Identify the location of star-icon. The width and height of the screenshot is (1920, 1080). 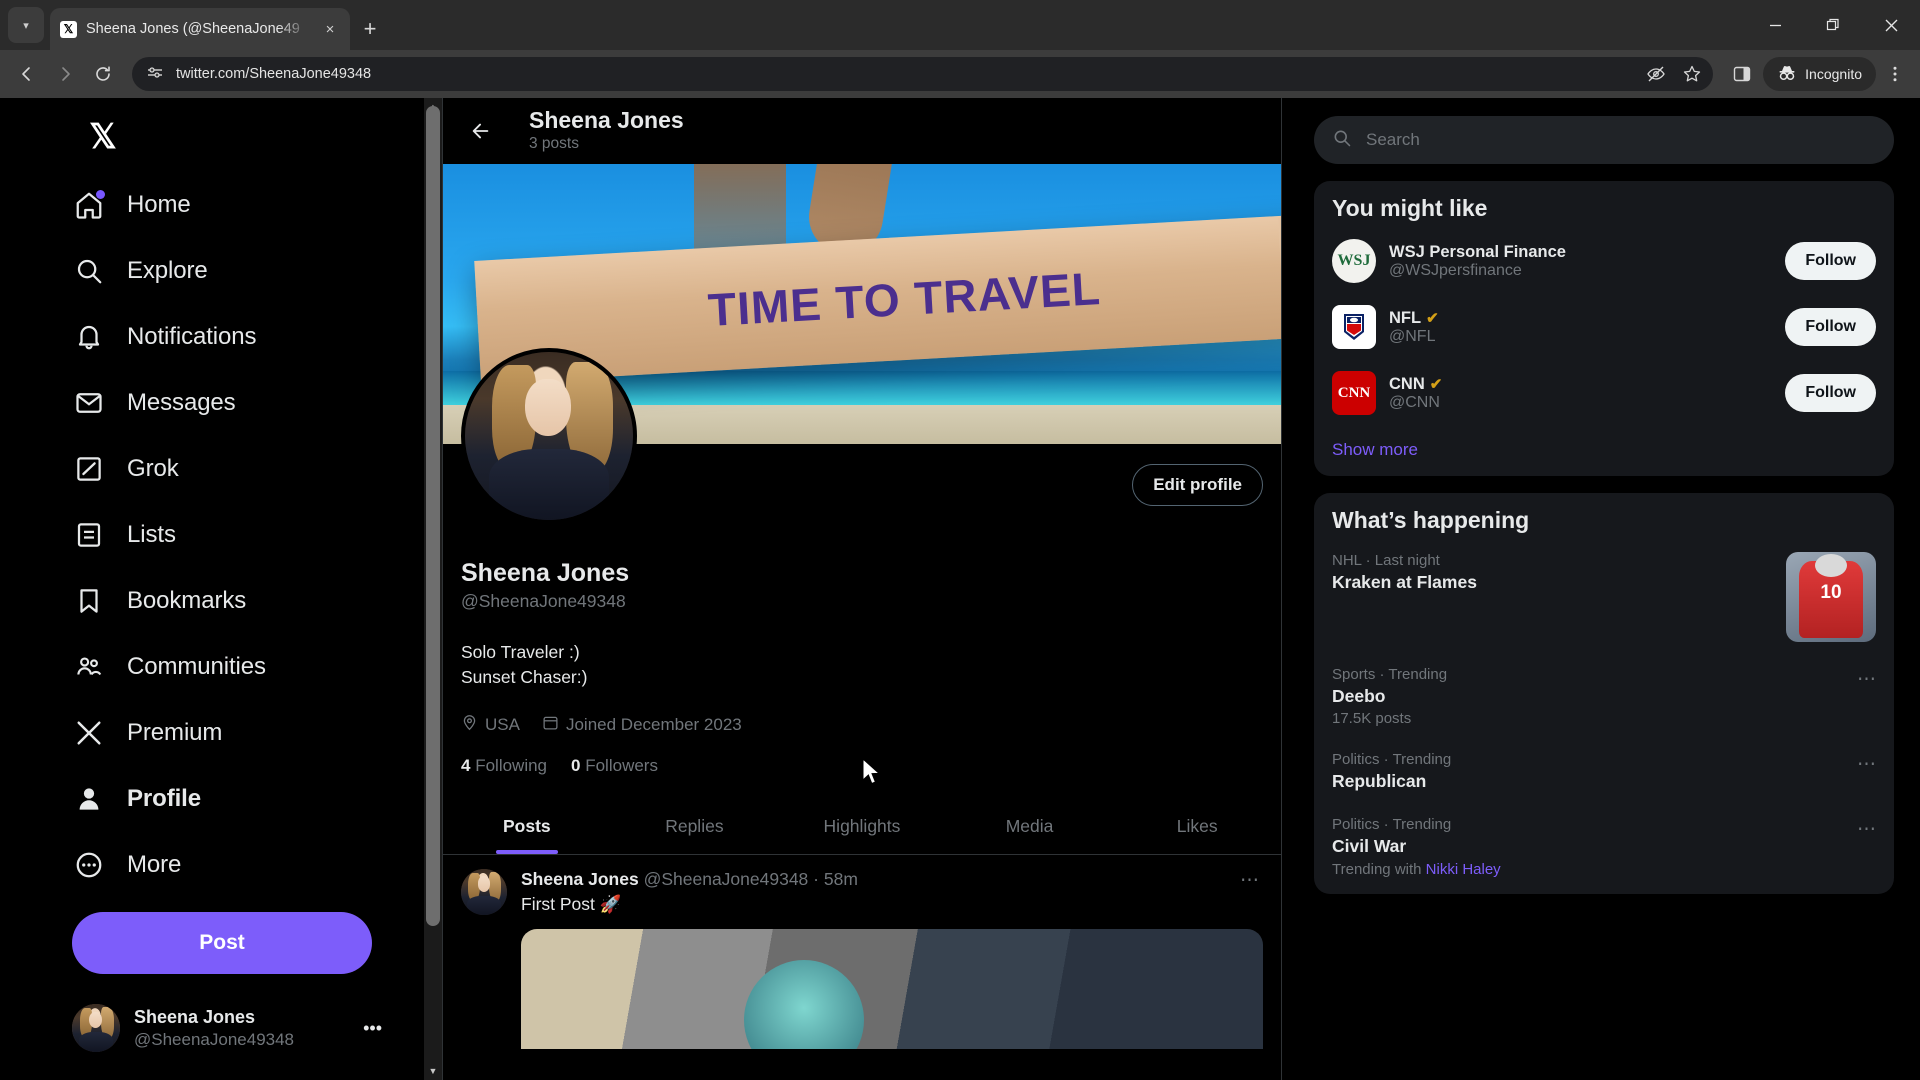
(1692, 74).